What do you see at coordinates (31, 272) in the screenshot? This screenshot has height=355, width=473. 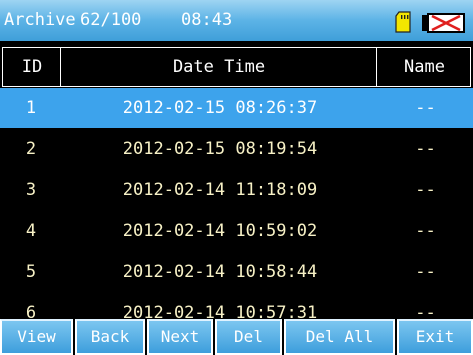 I see `row-id: 5` at bounding box center [31, 272].